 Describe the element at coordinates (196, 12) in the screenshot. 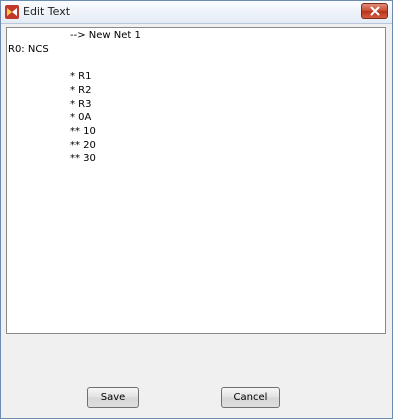

I see `title-bar: Edit Text` at that location.